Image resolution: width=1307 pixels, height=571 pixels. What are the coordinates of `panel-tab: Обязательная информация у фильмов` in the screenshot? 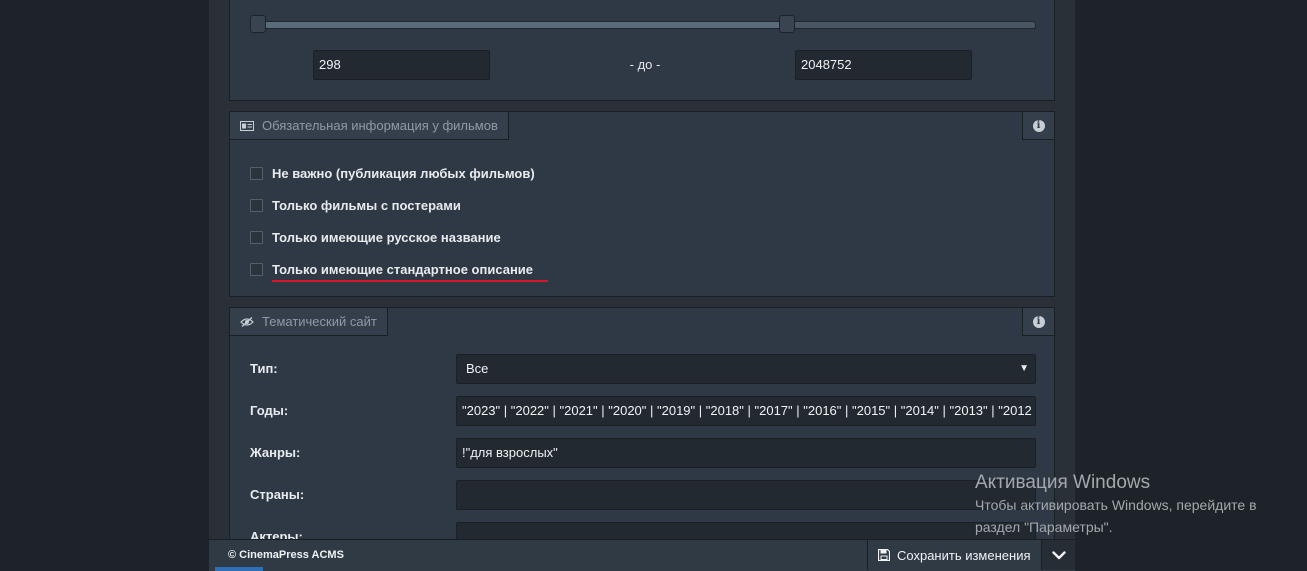 It's located at (369, 126).